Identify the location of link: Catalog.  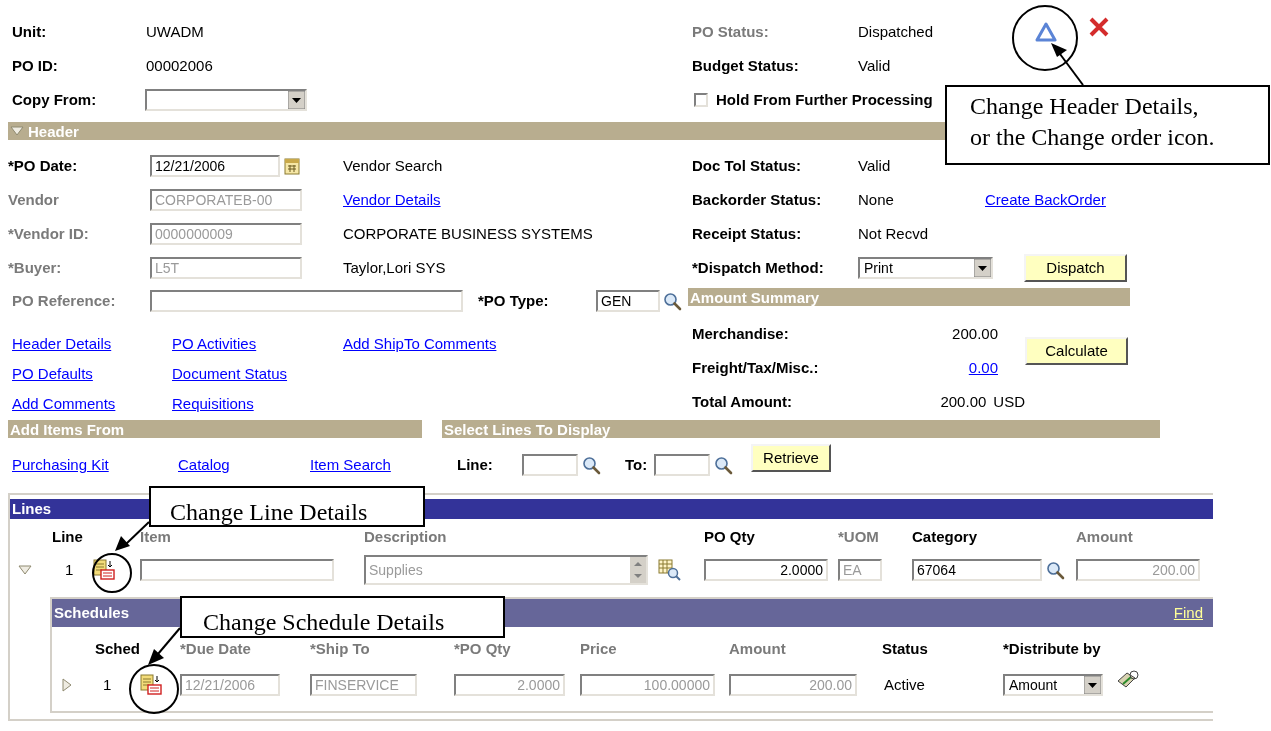
(204, 464).